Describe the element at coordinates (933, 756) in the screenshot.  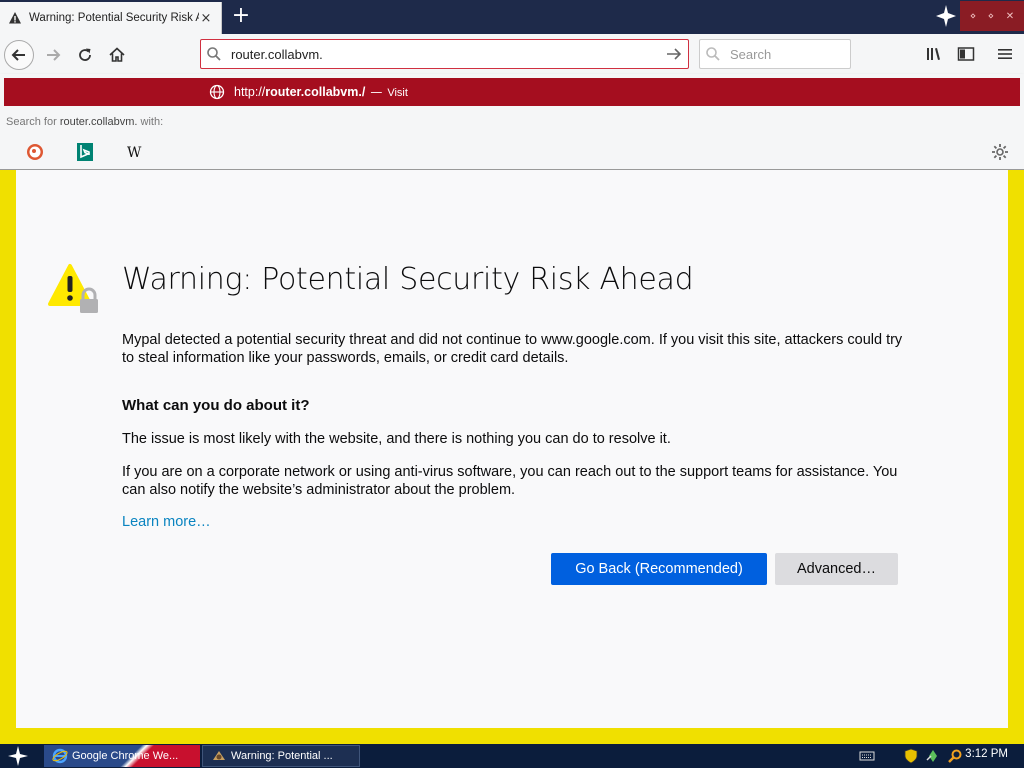
I see `network-icon` at that location.